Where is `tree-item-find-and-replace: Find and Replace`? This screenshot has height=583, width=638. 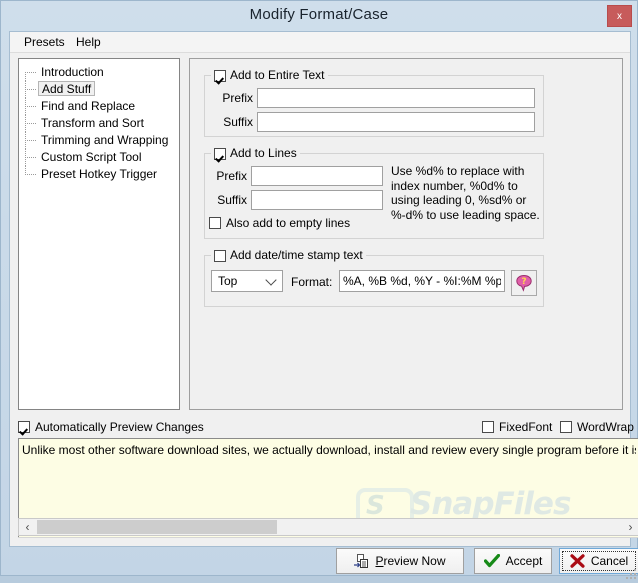
tree-item-find-and-replace: Find and Replace is located at coordinates (99, 106).